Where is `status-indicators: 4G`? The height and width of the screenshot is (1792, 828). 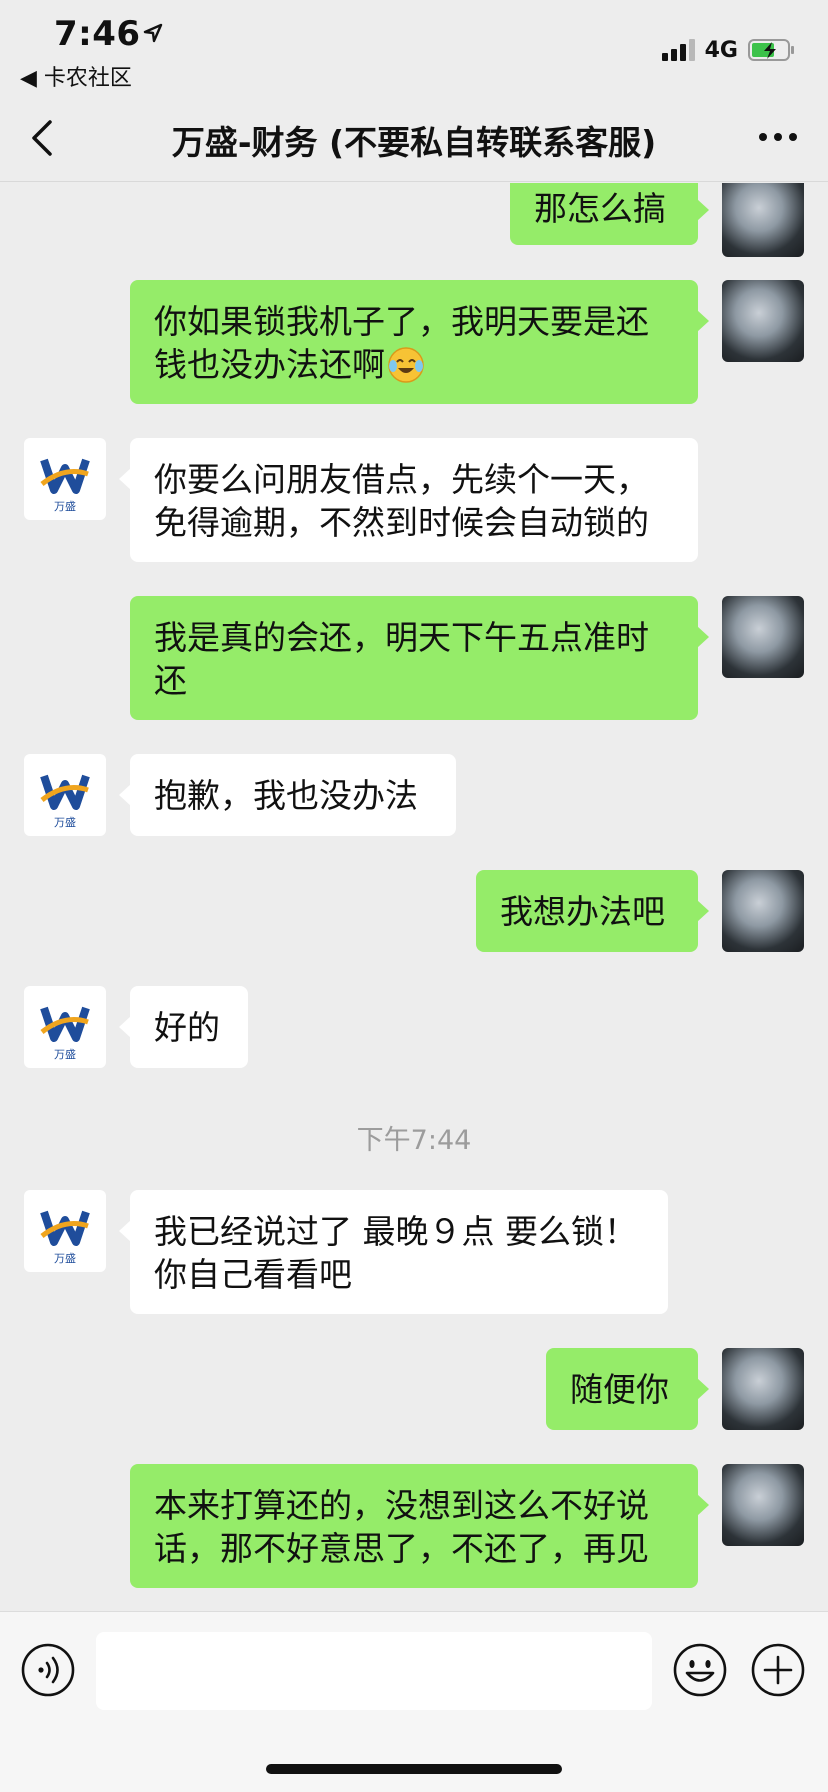
status-indicators: 4G is located at coordinates (728, 50).